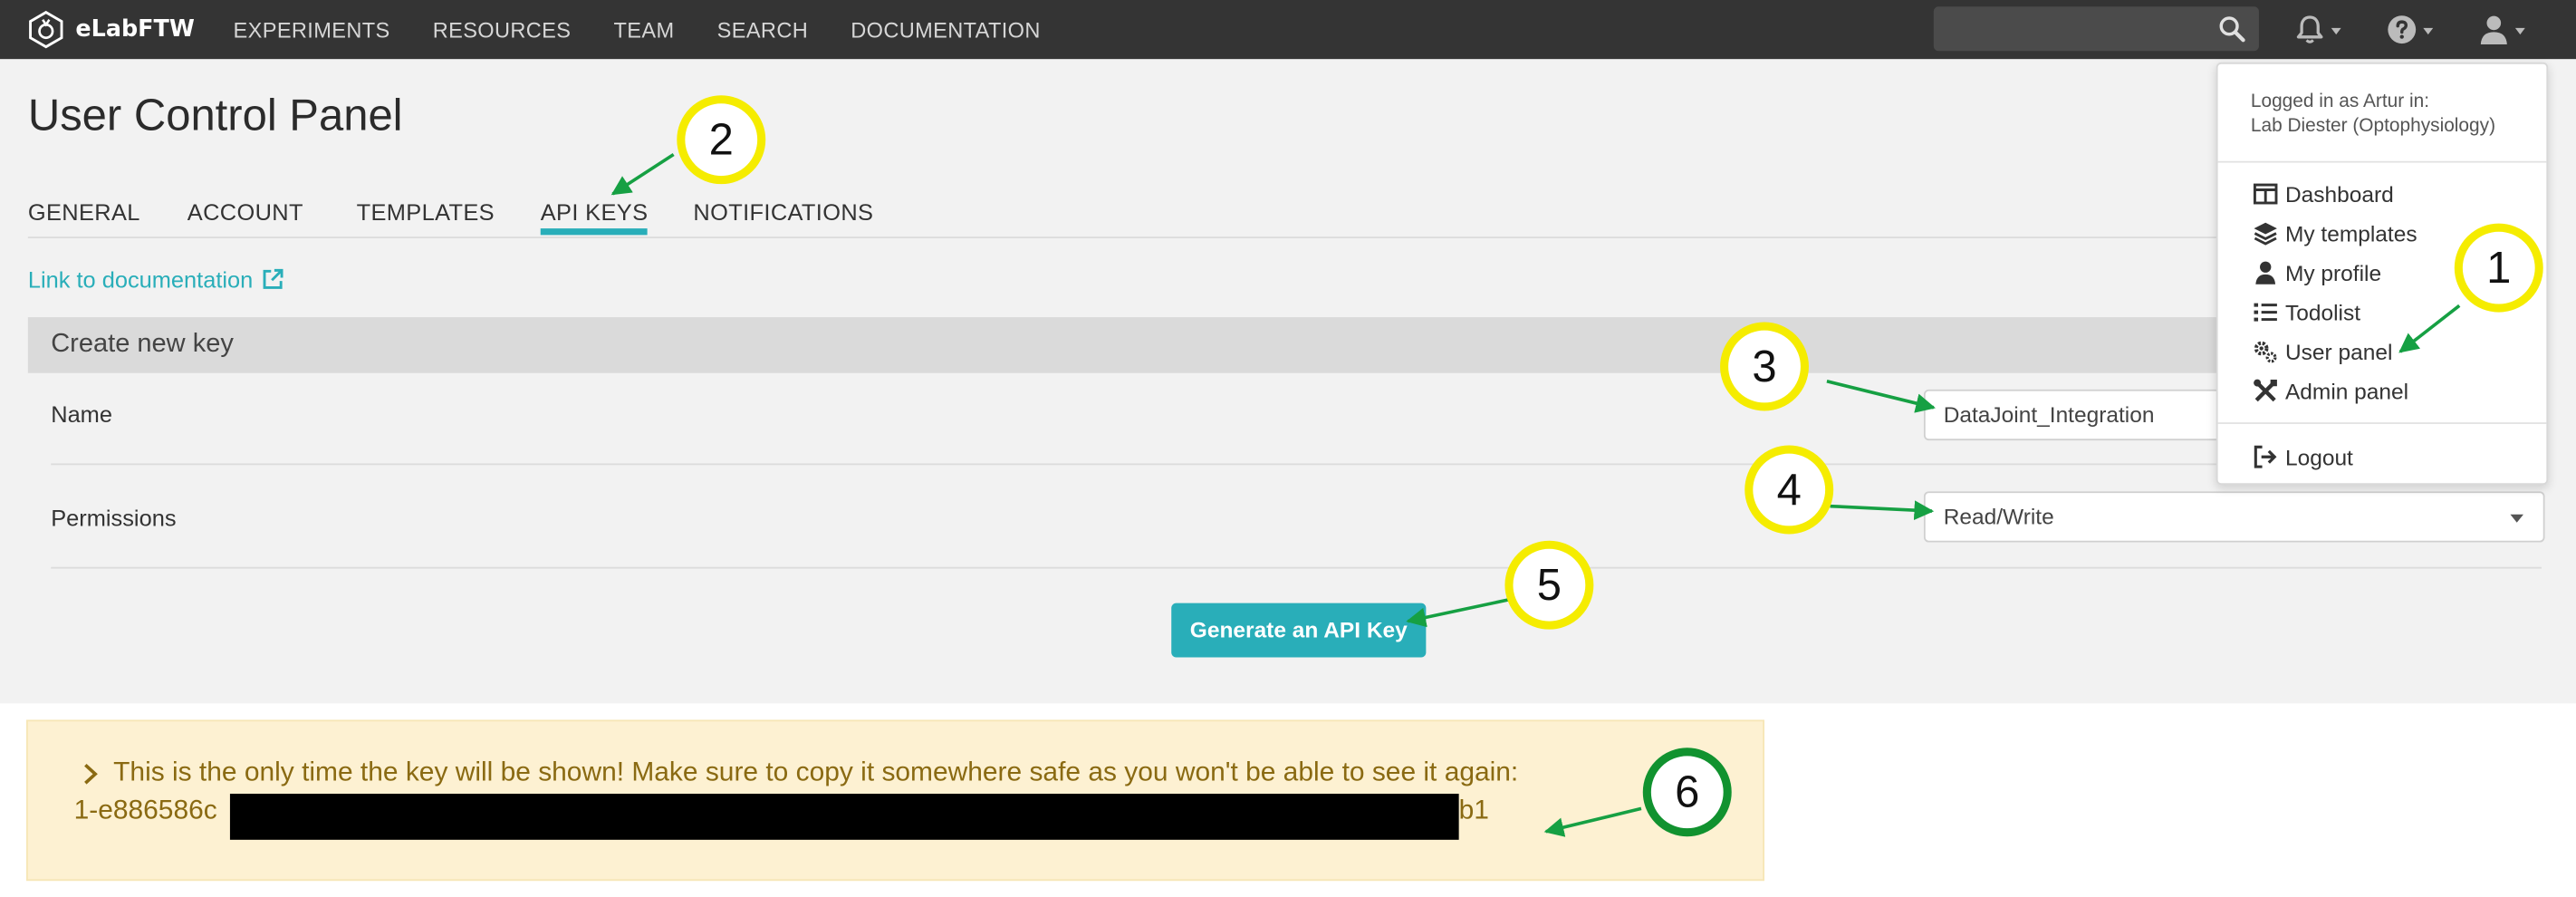  What do you see at coordinates (2049, 415) in the screenshot?
I see `key-name-value: DataJoint_Integration` at bounding box center [2049, 415].